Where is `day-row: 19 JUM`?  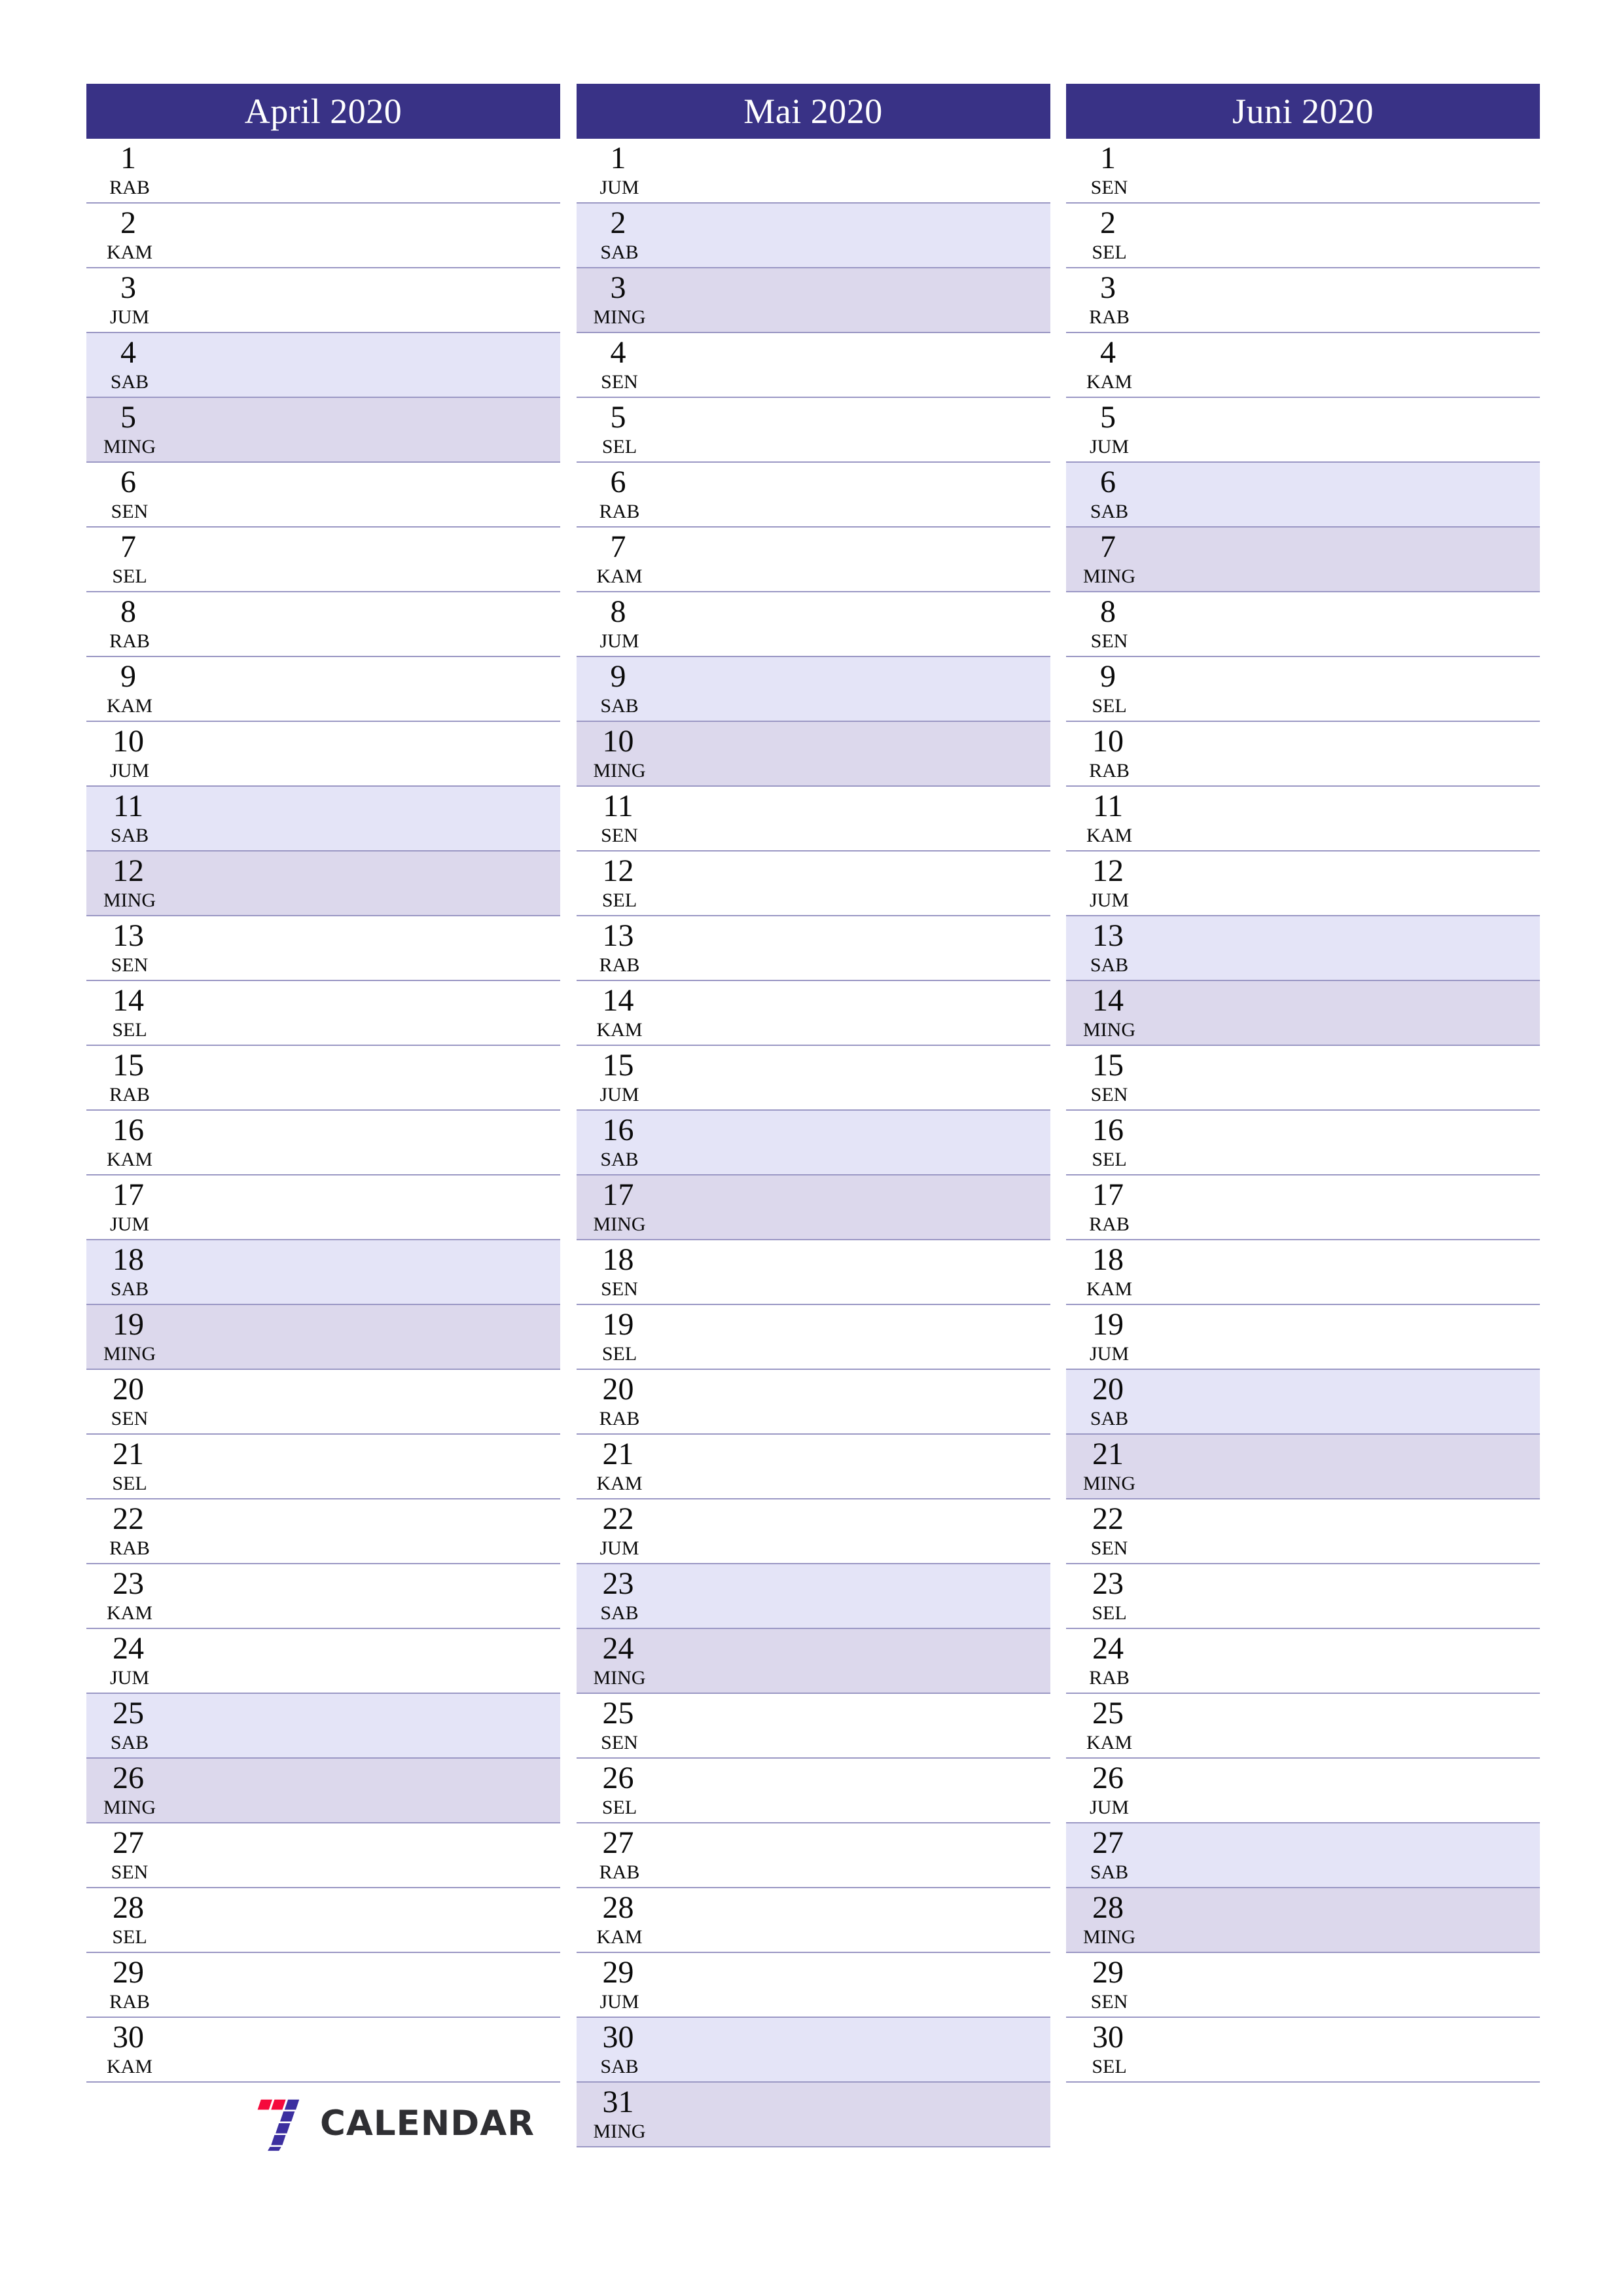
day-row: 19 JUM is located at coordinates (1303, 1337).